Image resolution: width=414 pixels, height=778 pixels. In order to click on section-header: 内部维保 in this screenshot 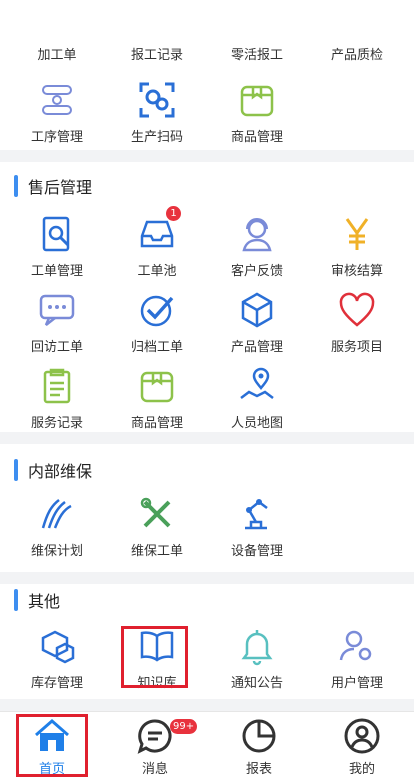, I will do `click(53, 470)`.